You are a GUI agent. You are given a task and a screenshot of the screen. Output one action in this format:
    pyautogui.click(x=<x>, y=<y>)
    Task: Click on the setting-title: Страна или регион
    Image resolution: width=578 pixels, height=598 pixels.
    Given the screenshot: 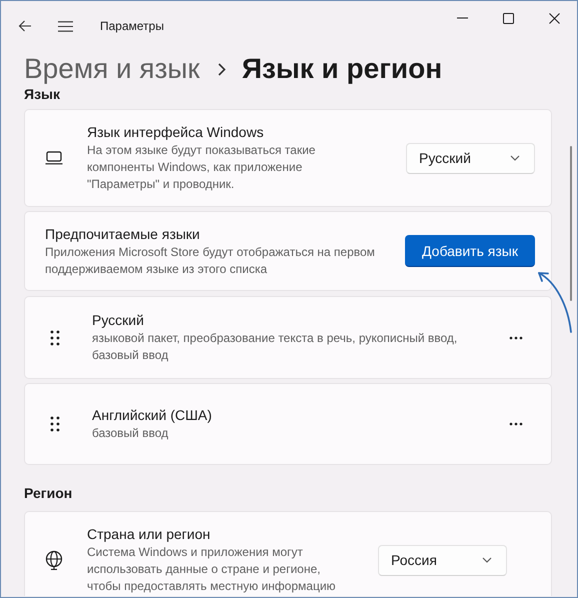 What is the action you would take?
    pyautogui.click(x=149, y=534)
    